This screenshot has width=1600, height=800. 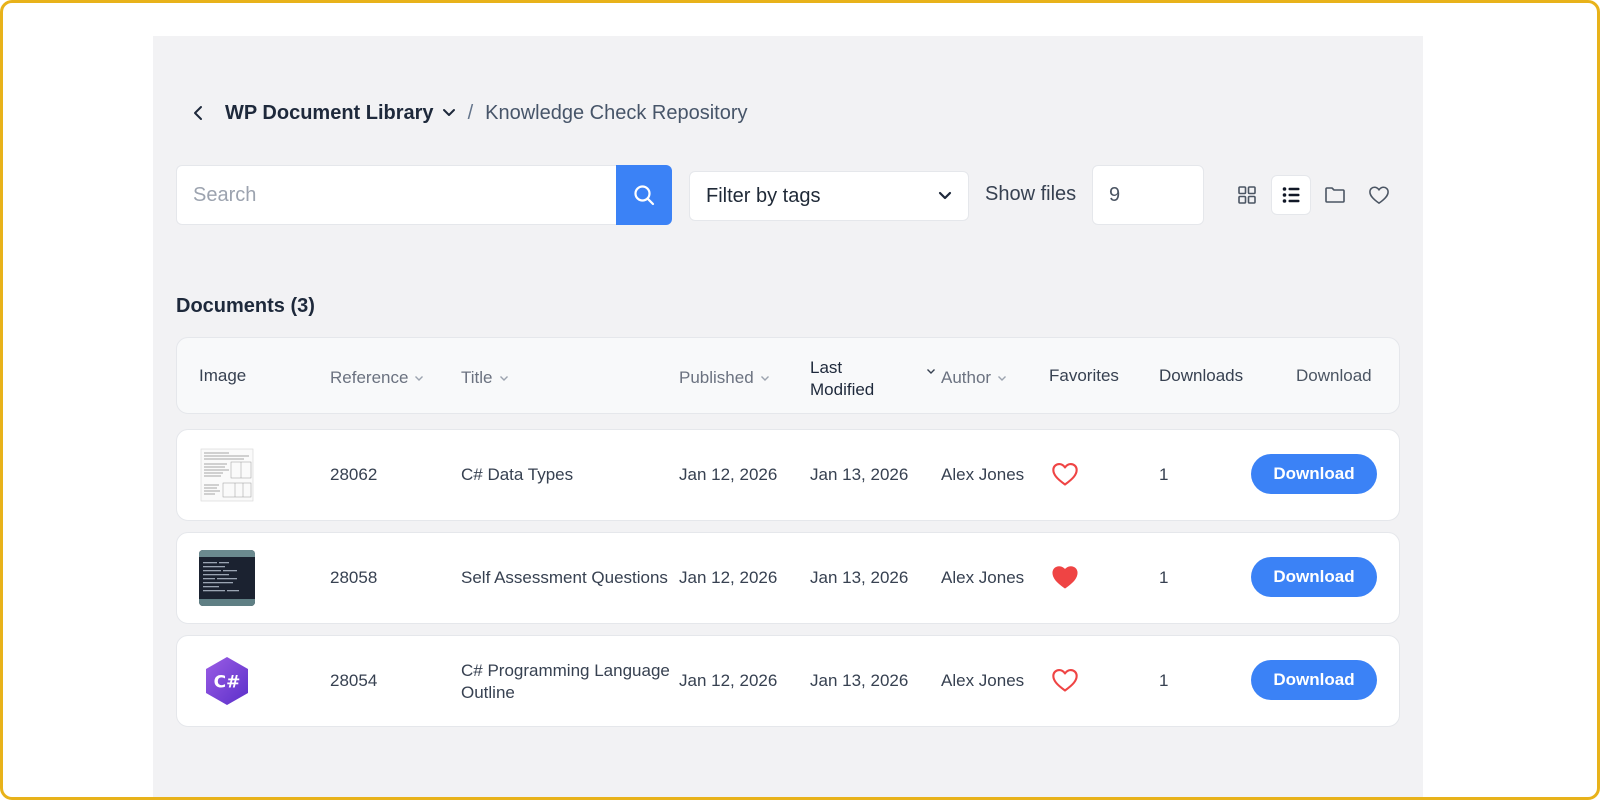 I want to click on column-label: Download, so click(x=1334, y=375).